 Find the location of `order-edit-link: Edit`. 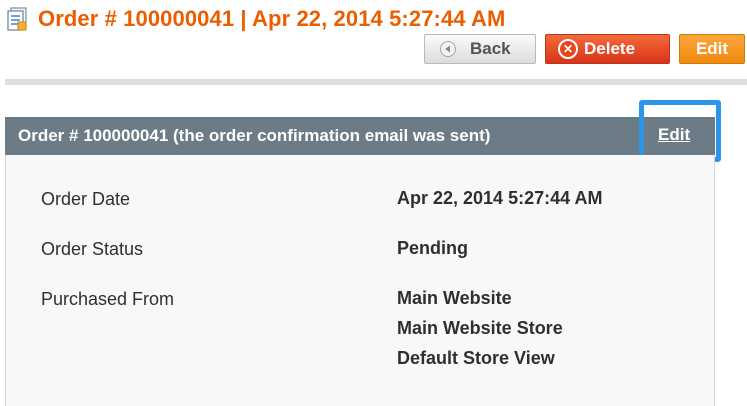

order-edit-link: Edit is located at coordinates (674, 135).